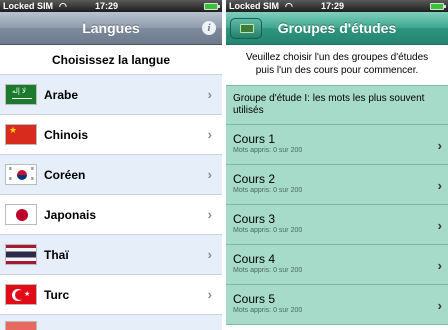 This screenshot has width=448, height=330. I want to click on nav-title: Groupes d'études, so click(337, 28).